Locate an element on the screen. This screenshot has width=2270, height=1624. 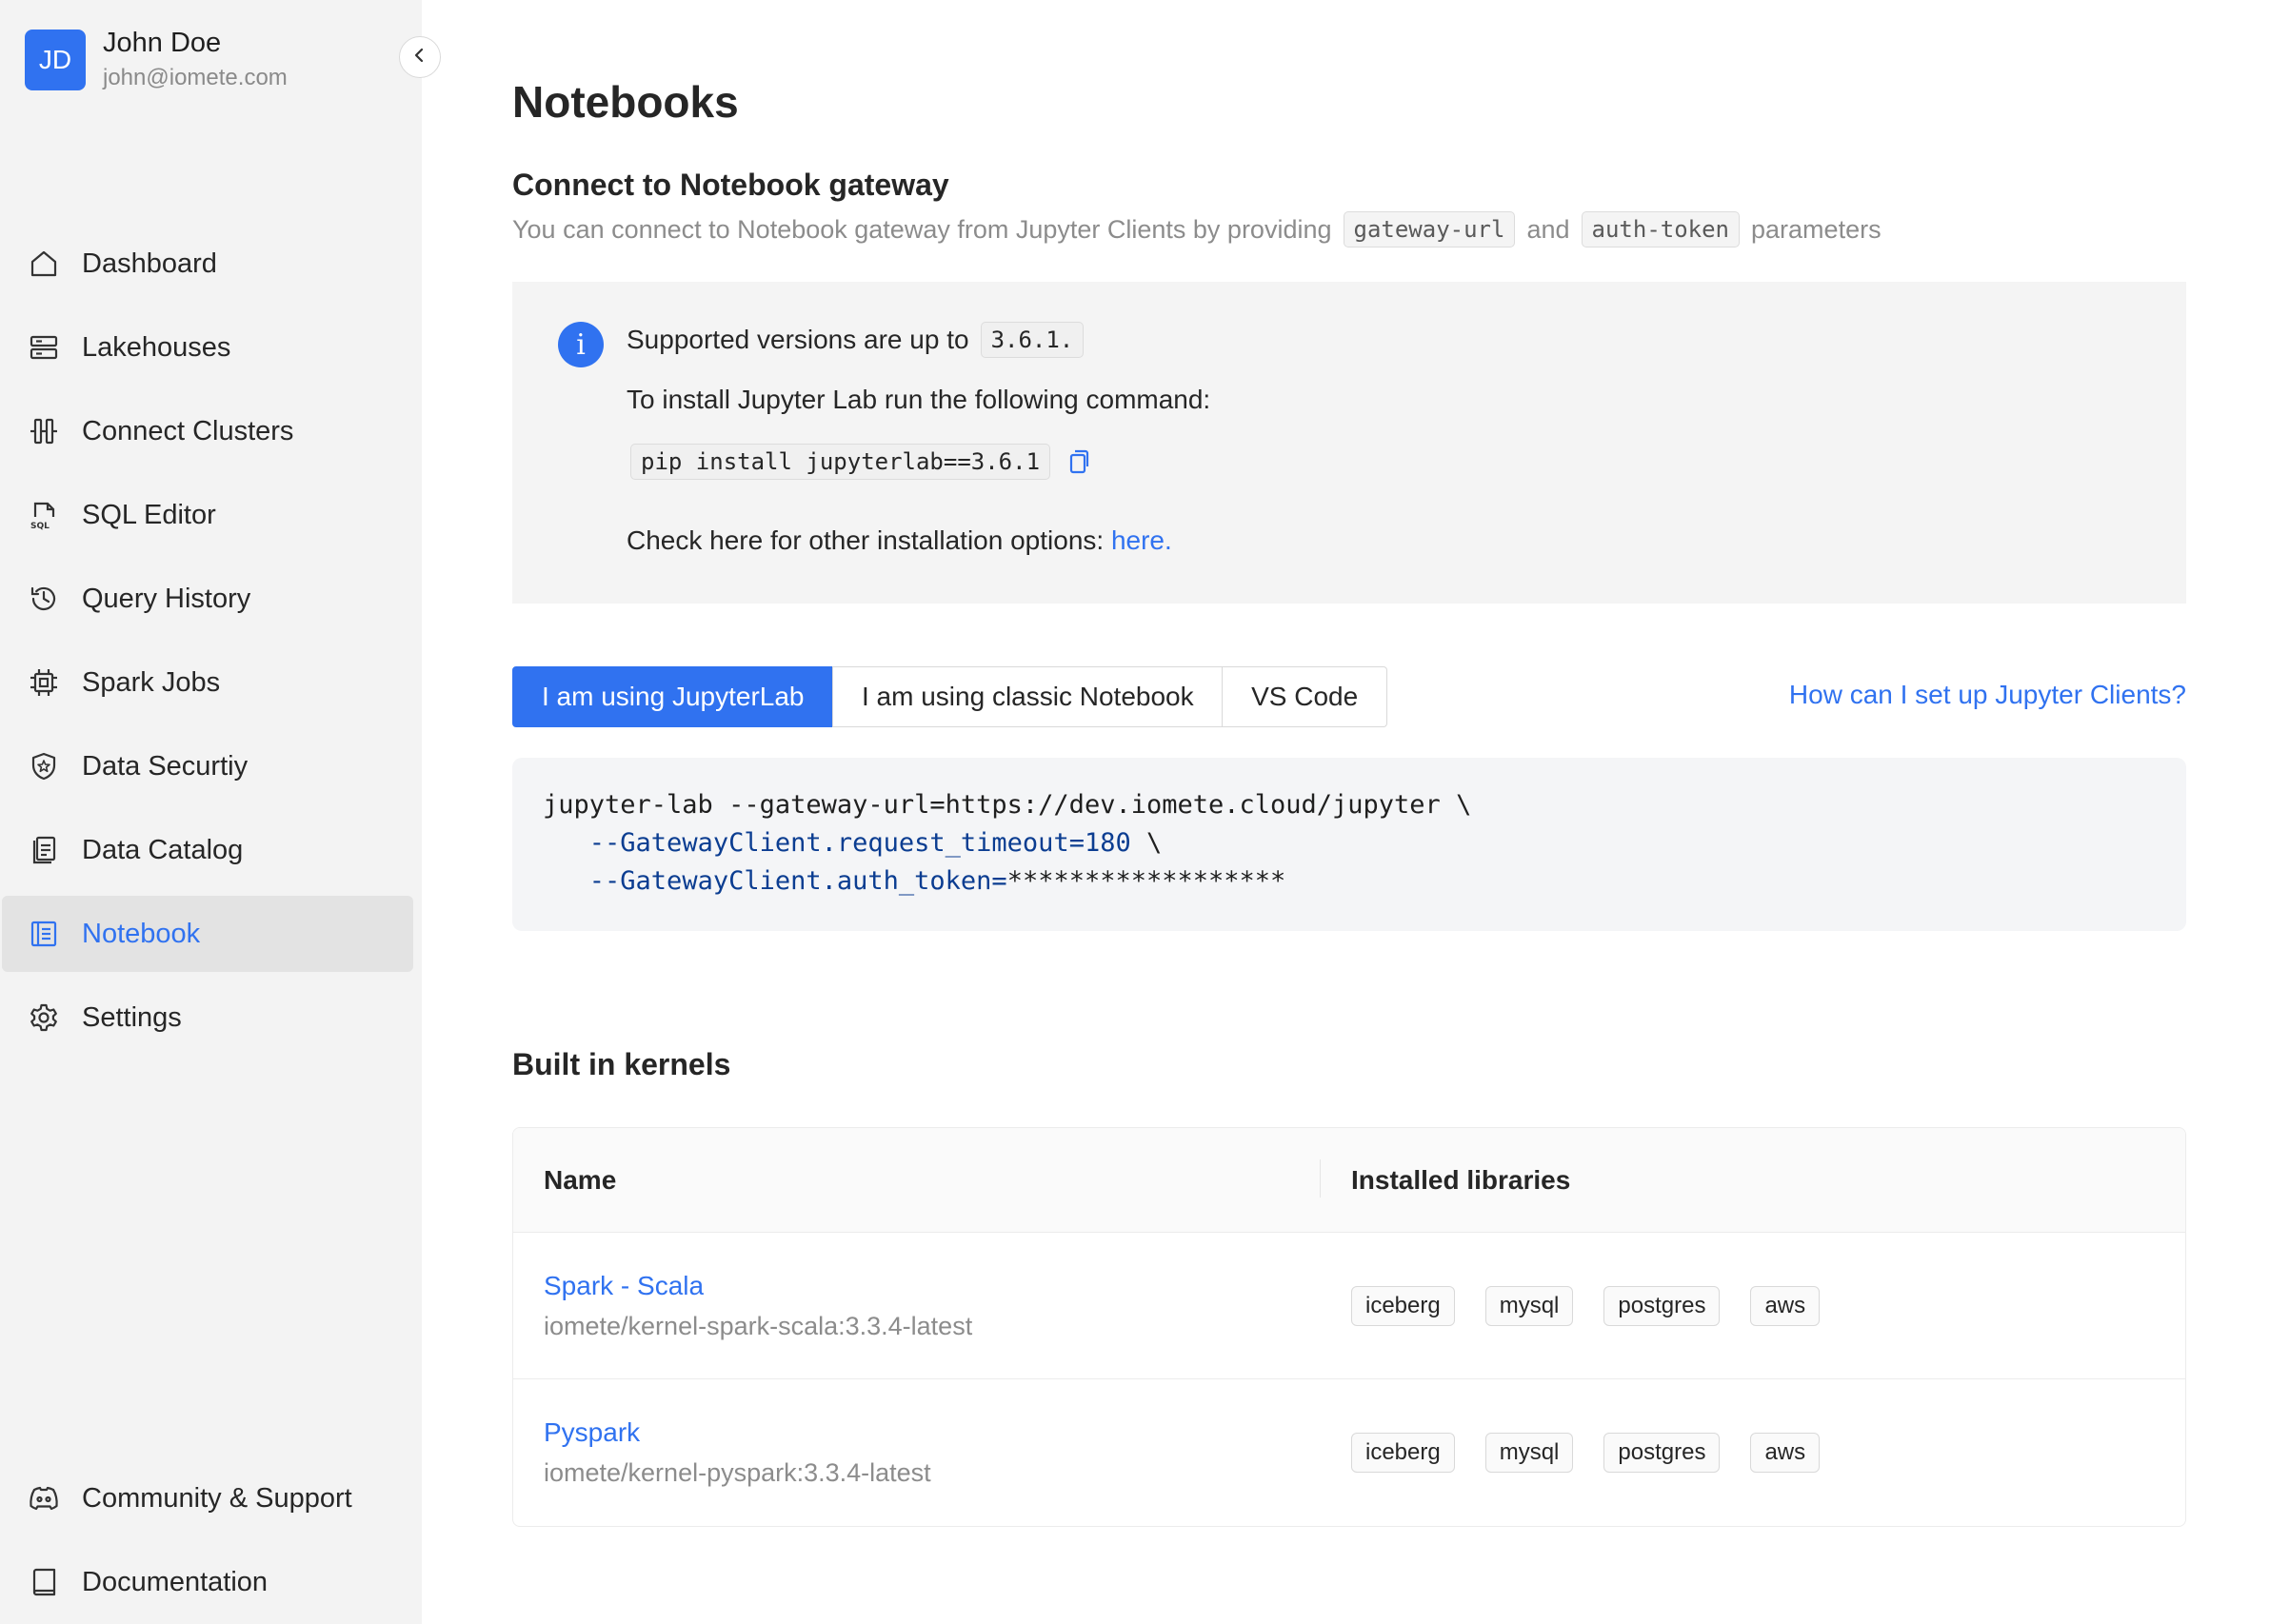
server-icon is located at coordinates (44, 347).